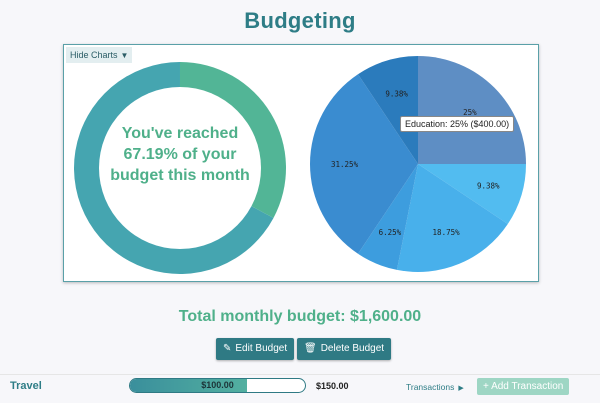  I want to click on pie-tooltip: Education: 25% ($400.00), so click(457, 124).